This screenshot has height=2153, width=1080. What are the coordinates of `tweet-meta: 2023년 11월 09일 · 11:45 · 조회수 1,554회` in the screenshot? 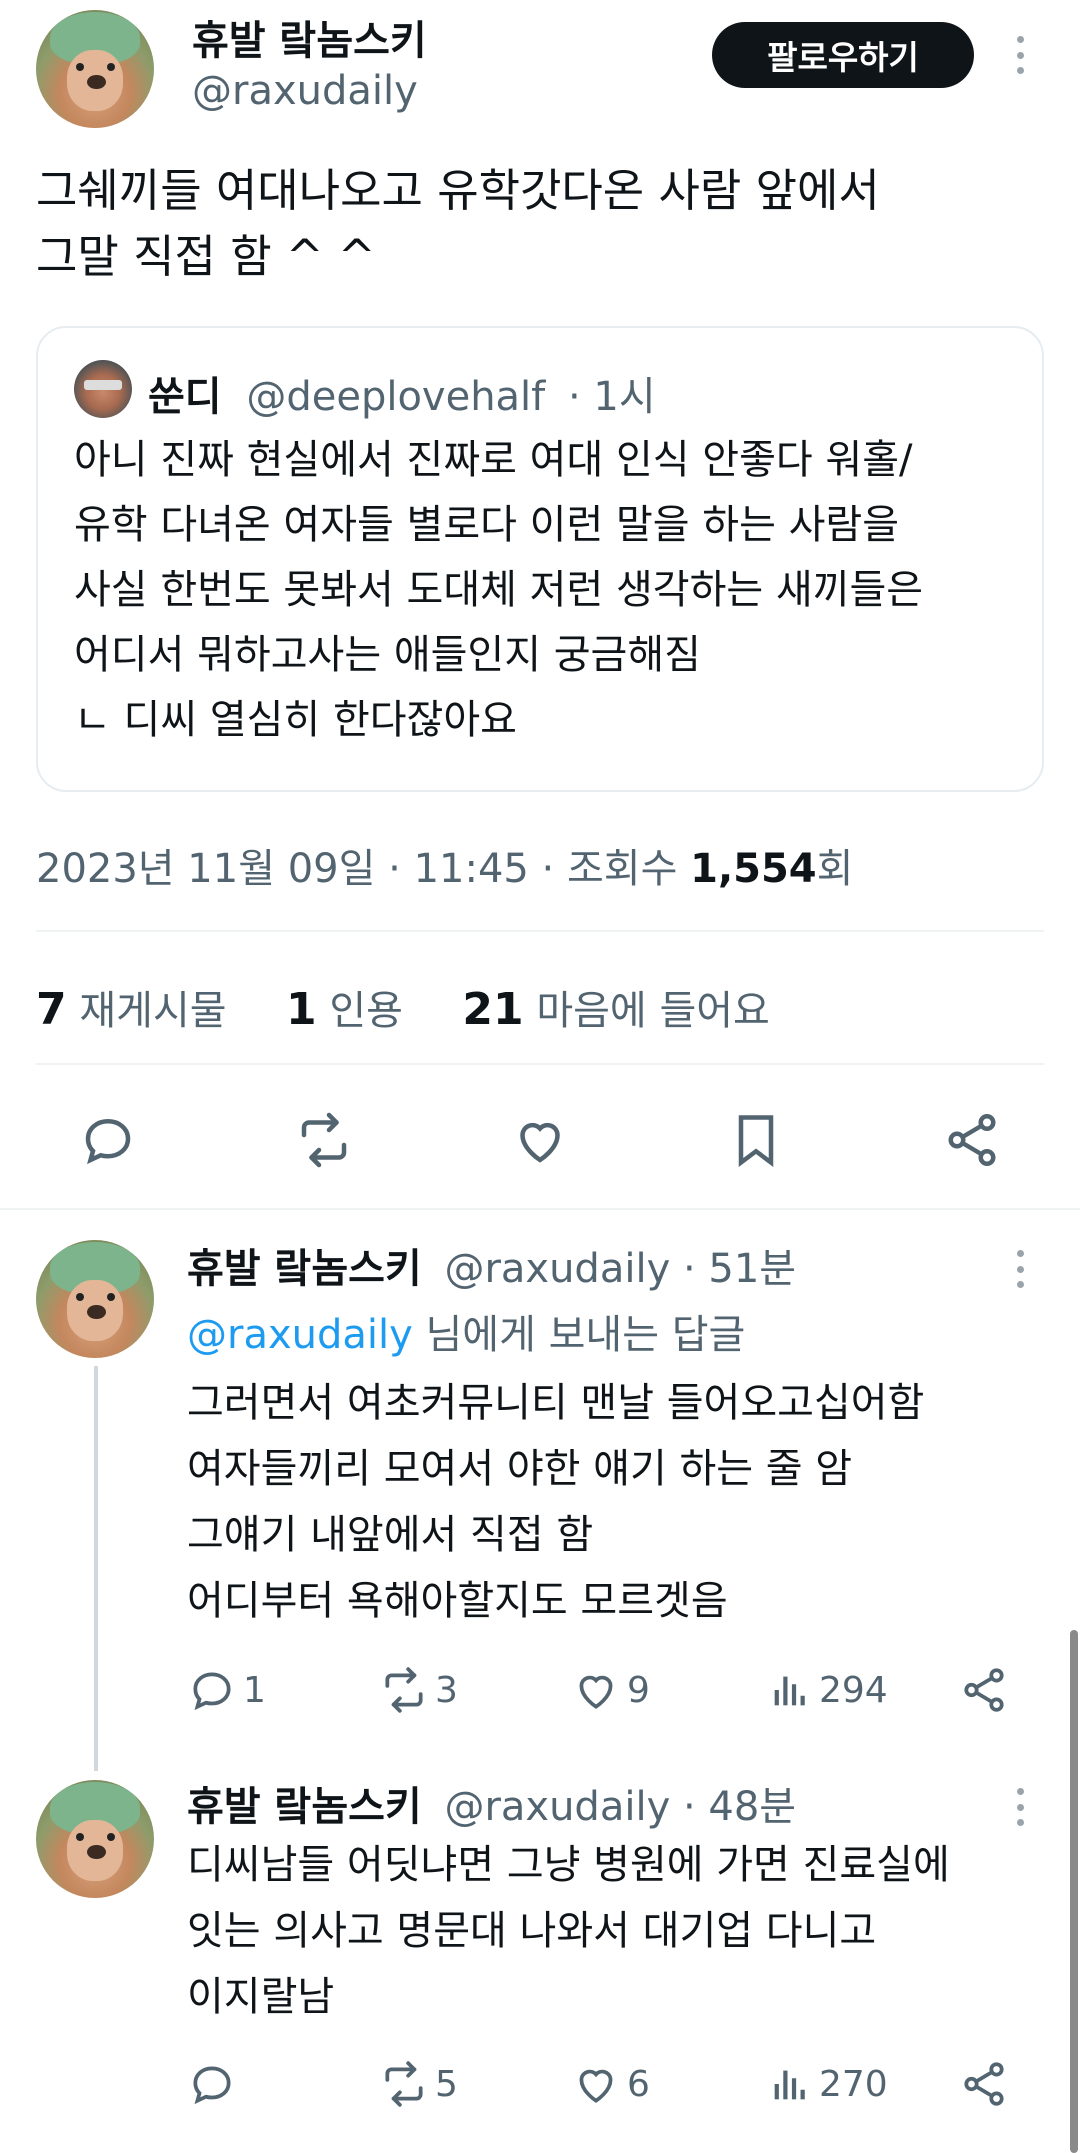 It's located at (444, 865).